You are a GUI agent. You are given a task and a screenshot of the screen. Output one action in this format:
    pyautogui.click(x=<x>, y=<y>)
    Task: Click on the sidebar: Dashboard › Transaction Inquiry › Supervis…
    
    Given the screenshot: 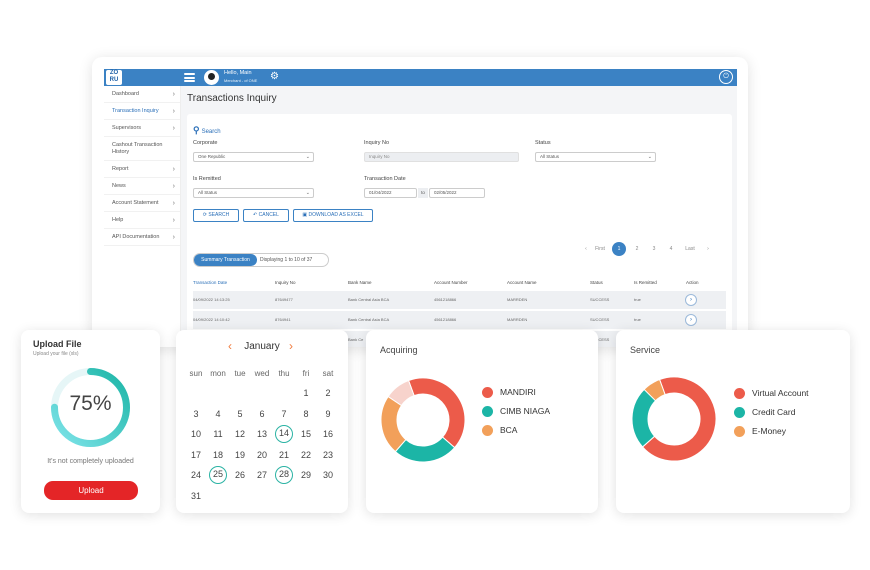 What is the action you would take?
    pyautogui.click(x=142, y=216)
    